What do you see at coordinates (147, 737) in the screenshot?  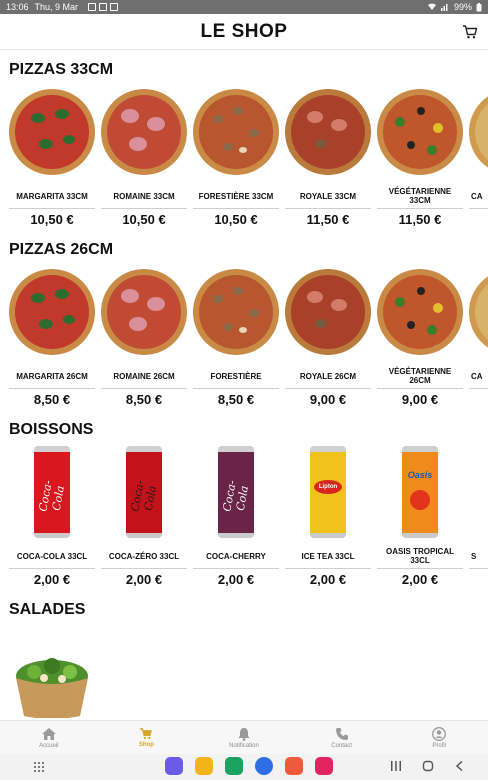 I see `nav-shop: Shop` at bounding box center [147, 737].